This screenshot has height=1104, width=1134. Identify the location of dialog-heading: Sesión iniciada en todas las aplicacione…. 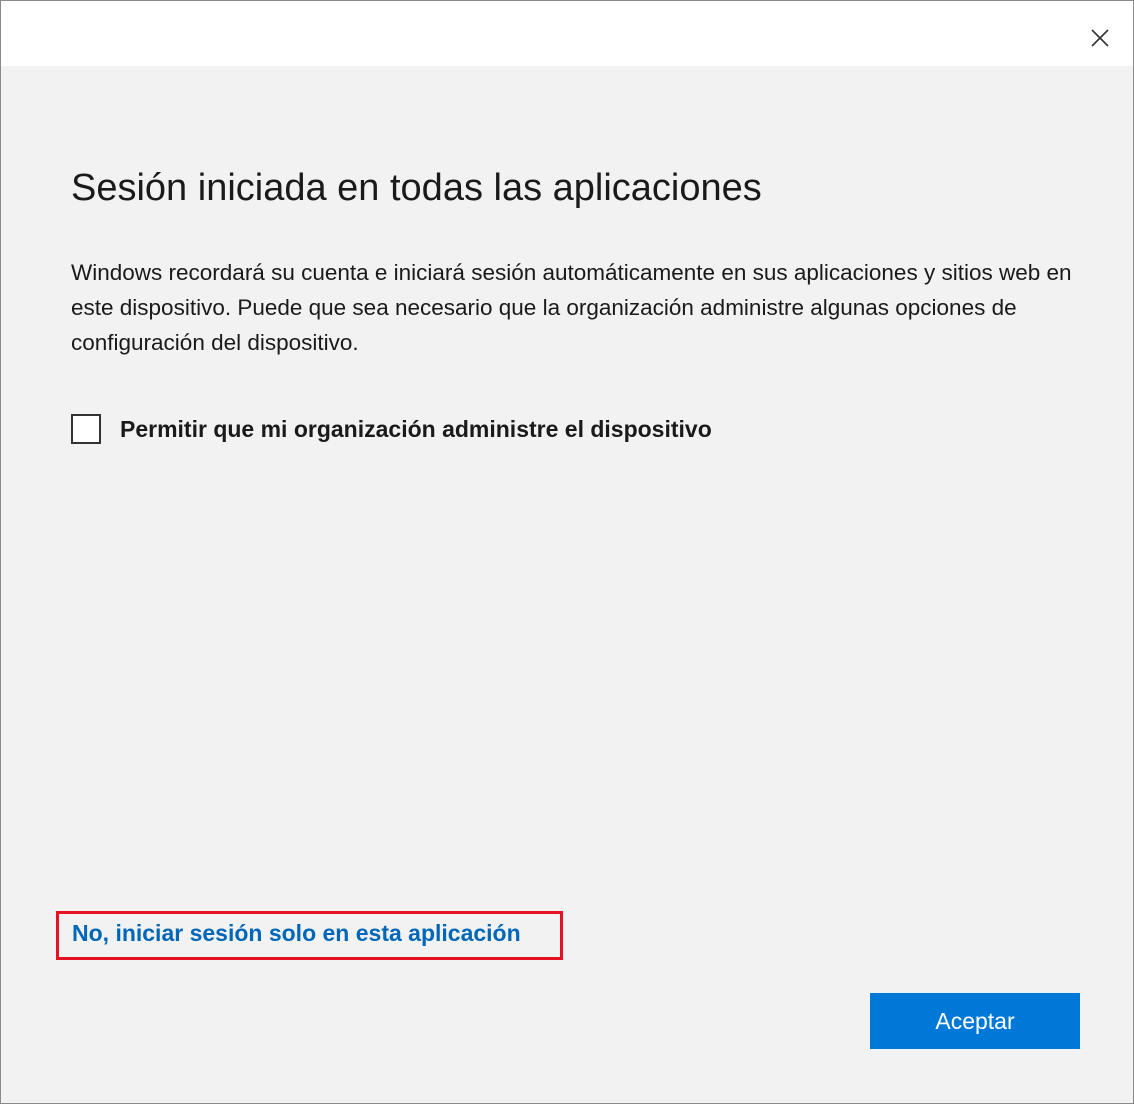
(416, 188).